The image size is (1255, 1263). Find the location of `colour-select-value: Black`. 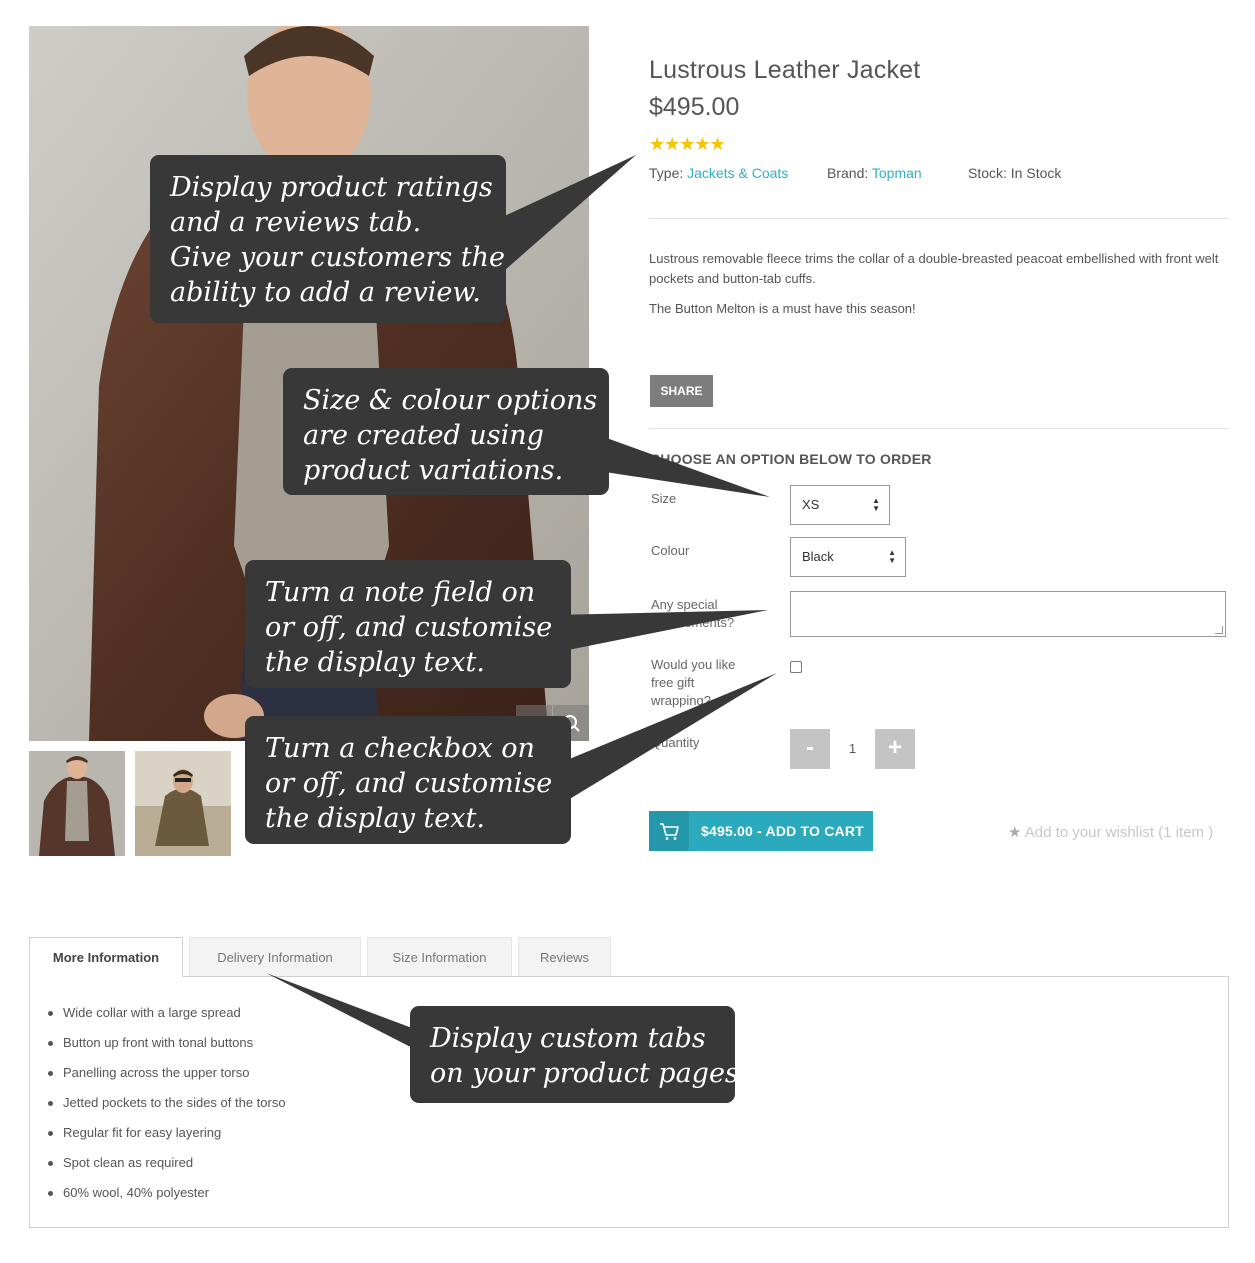

colour-select-value: Black is located at coordinates (818, 556).